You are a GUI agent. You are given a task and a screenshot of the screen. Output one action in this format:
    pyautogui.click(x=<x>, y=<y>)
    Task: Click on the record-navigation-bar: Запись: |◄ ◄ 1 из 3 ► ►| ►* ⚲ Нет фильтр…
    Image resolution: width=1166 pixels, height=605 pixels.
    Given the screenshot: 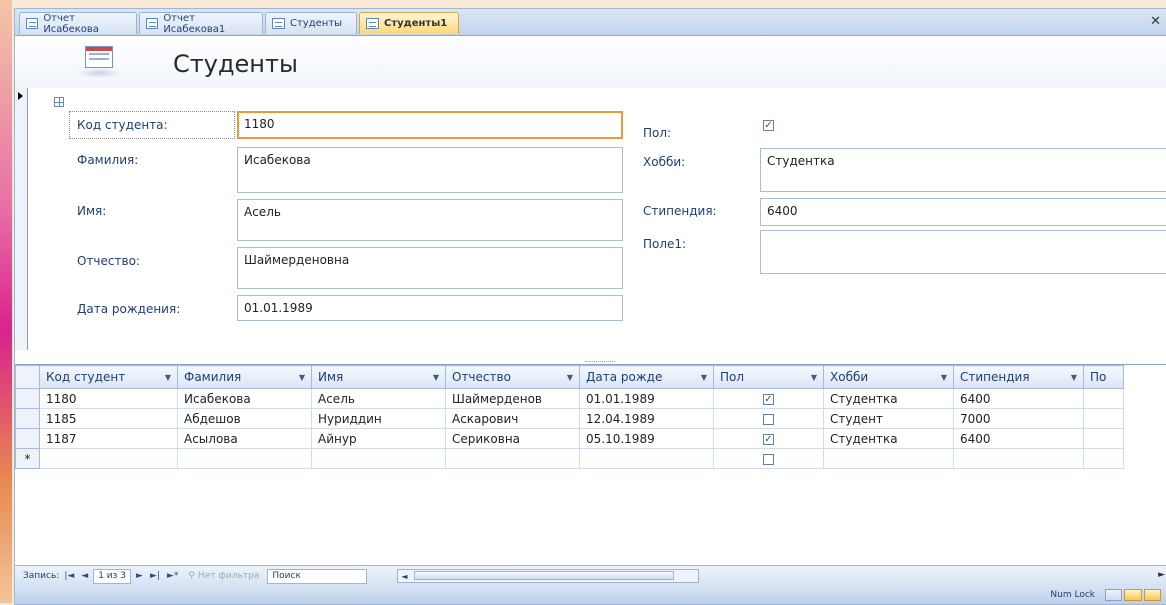 What is the action you would take?
    pyautogui.click(x=590, y=575)
    